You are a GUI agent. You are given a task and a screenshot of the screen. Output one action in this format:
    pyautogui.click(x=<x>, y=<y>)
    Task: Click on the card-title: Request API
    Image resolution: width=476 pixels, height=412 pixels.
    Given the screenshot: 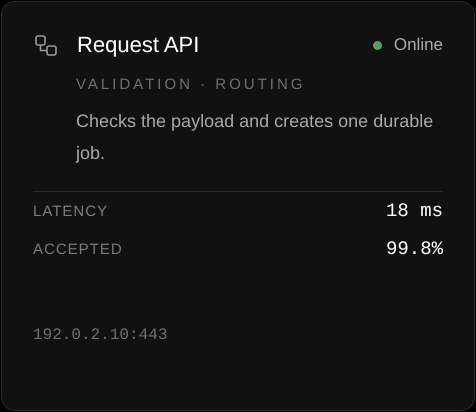 What is the action you would take?
    pyautogui.click(x=138, y=45)
    